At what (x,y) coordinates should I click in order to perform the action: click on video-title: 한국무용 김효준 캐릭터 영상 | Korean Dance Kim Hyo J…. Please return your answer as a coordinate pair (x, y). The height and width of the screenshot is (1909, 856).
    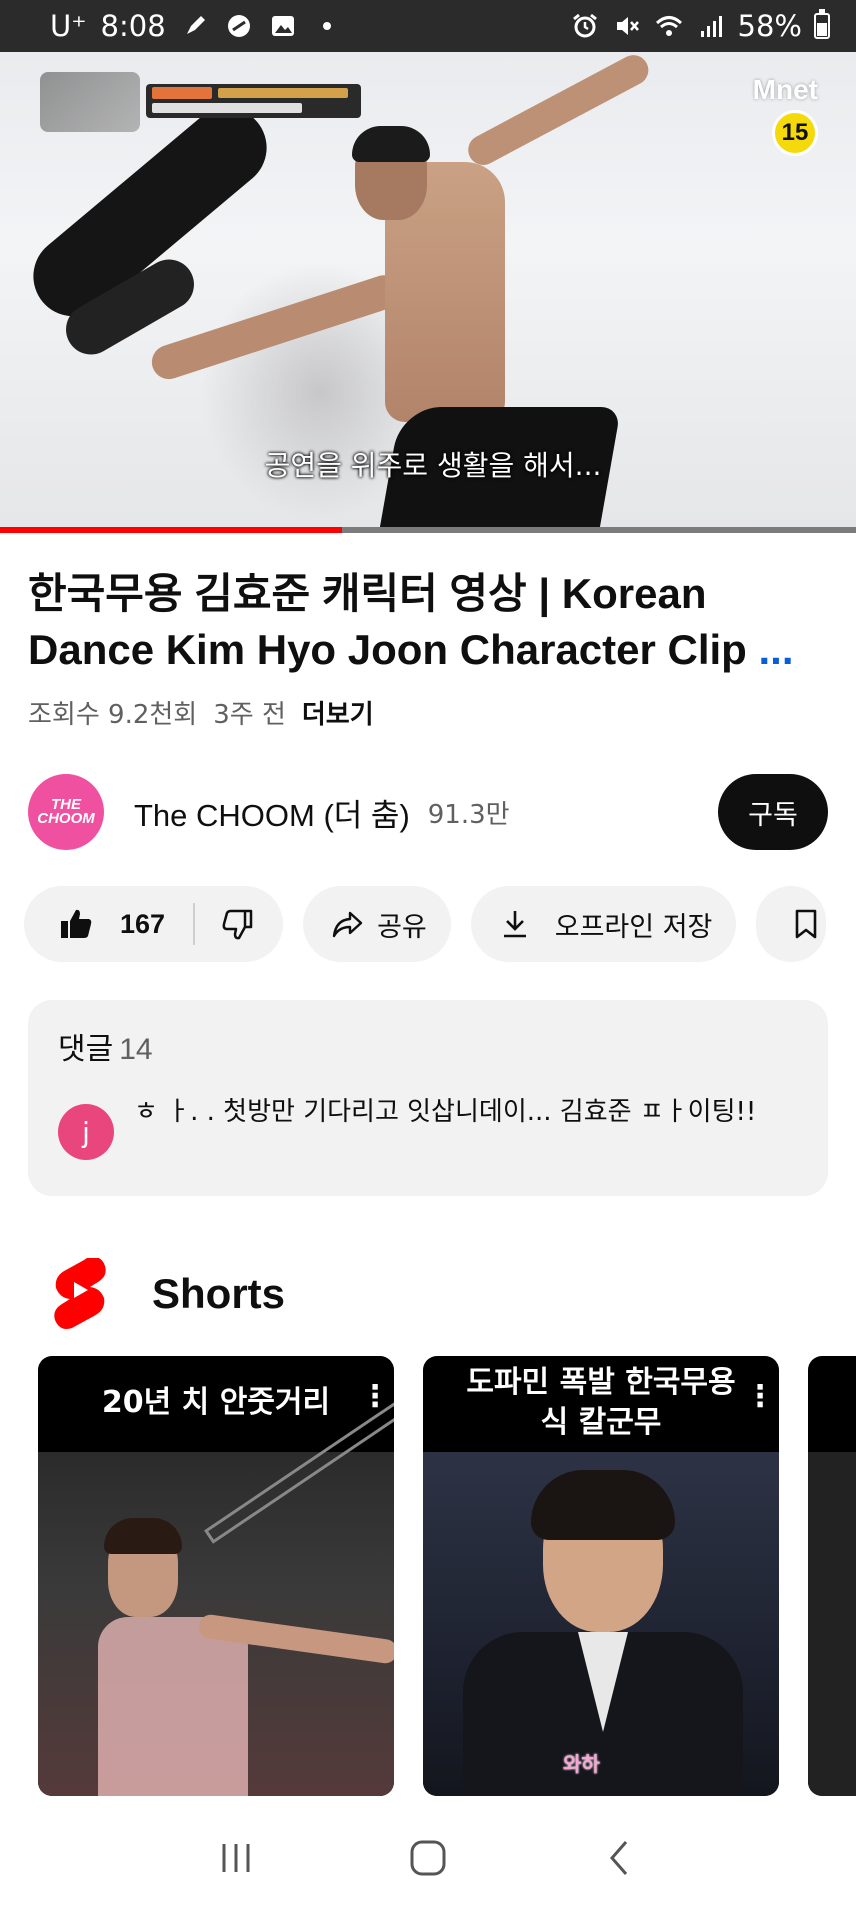
    Looking at the image, I should click on (428, 622).